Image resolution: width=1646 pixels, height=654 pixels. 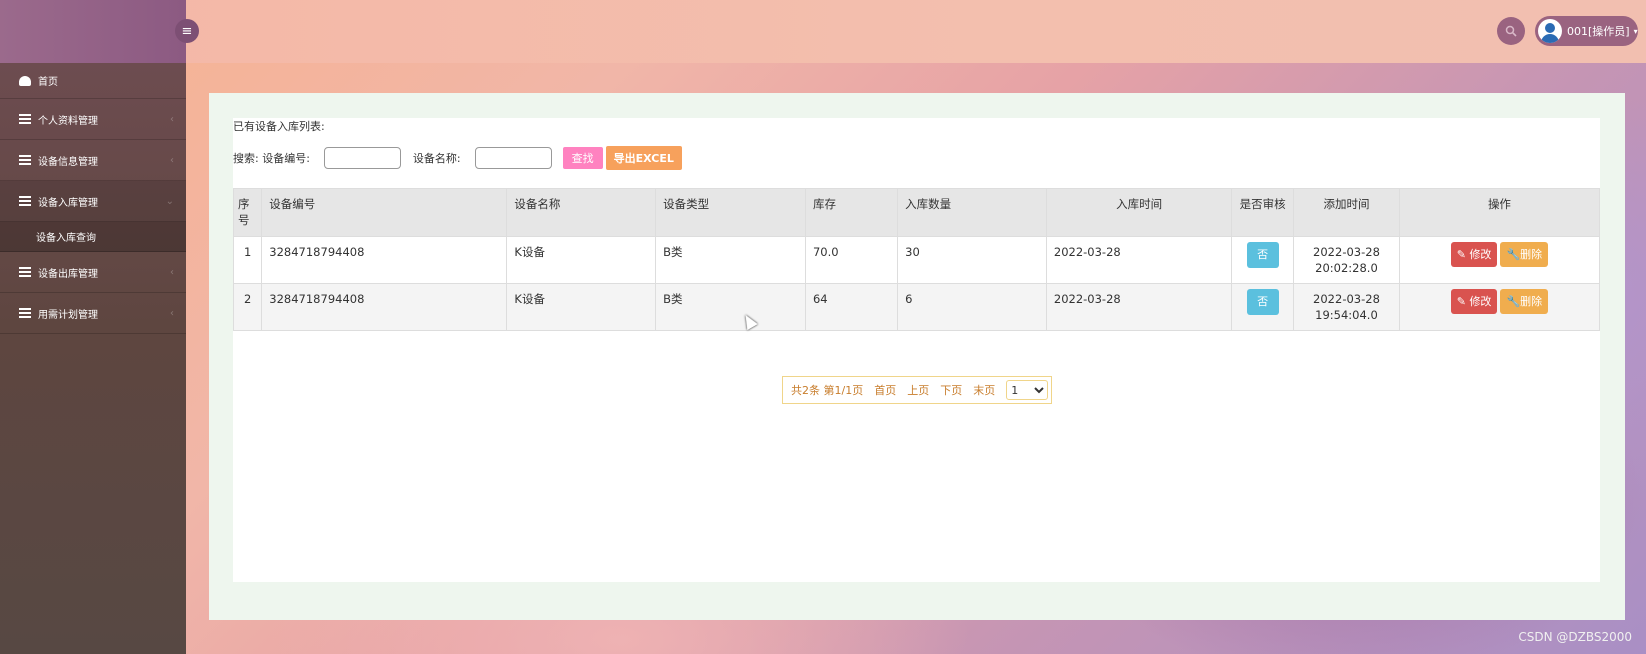 What do you see at coordinates (279, 126) in the screenshot?
I see `list-title: 已有设备入库列表:` at bounding box center [279, 126].